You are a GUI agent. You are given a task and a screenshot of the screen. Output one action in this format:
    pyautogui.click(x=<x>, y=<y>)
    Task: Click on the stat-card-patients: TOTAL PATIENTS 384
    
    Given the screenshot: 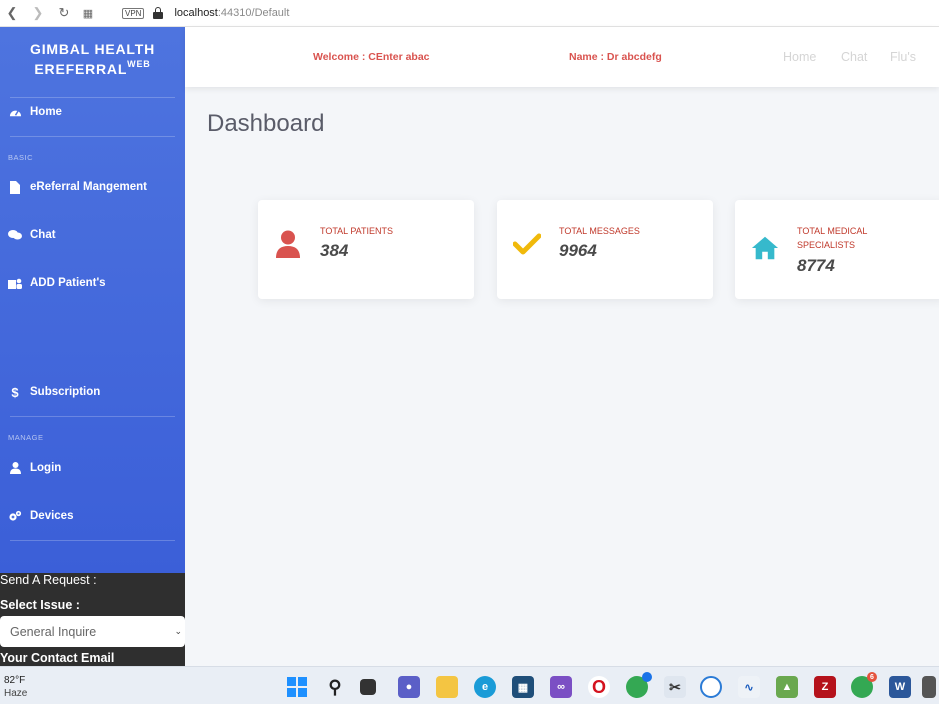 What is the action you would take?
    pyautogui.click(x=366, y=249)
    